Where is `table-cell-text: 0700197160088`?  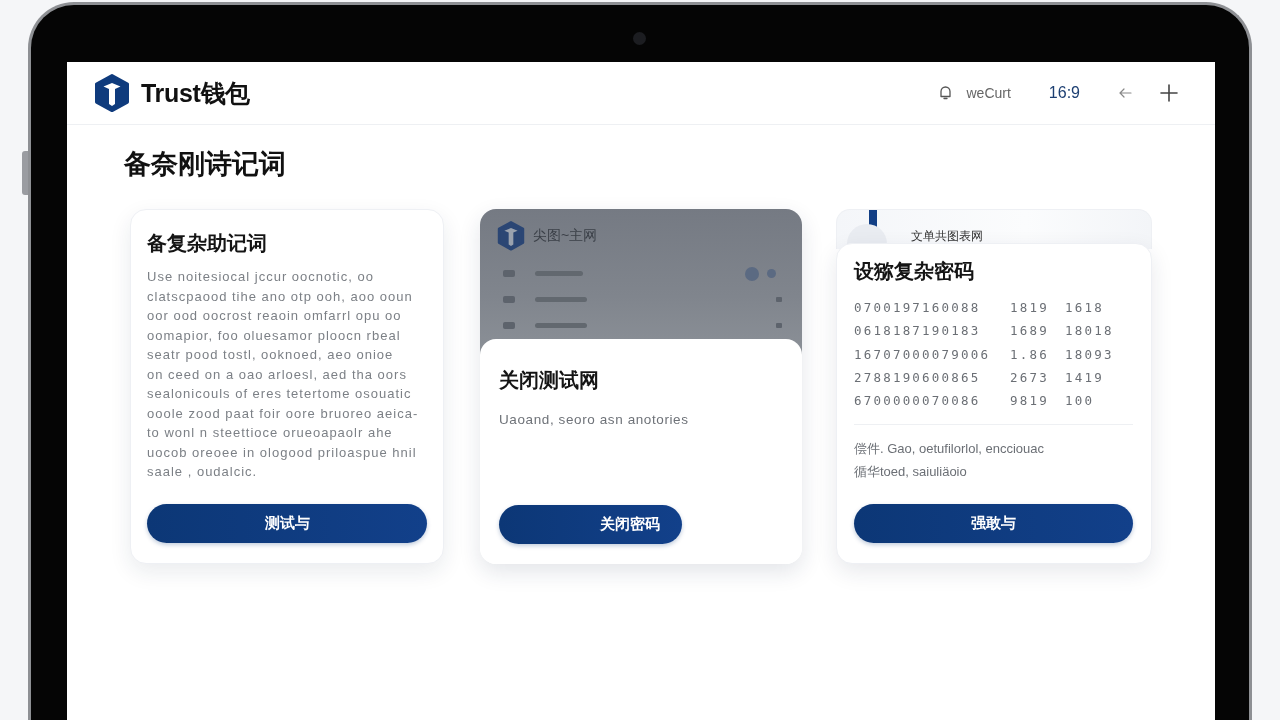 table-cell-text: 0700197160088 is located at coordinates (918, 308).